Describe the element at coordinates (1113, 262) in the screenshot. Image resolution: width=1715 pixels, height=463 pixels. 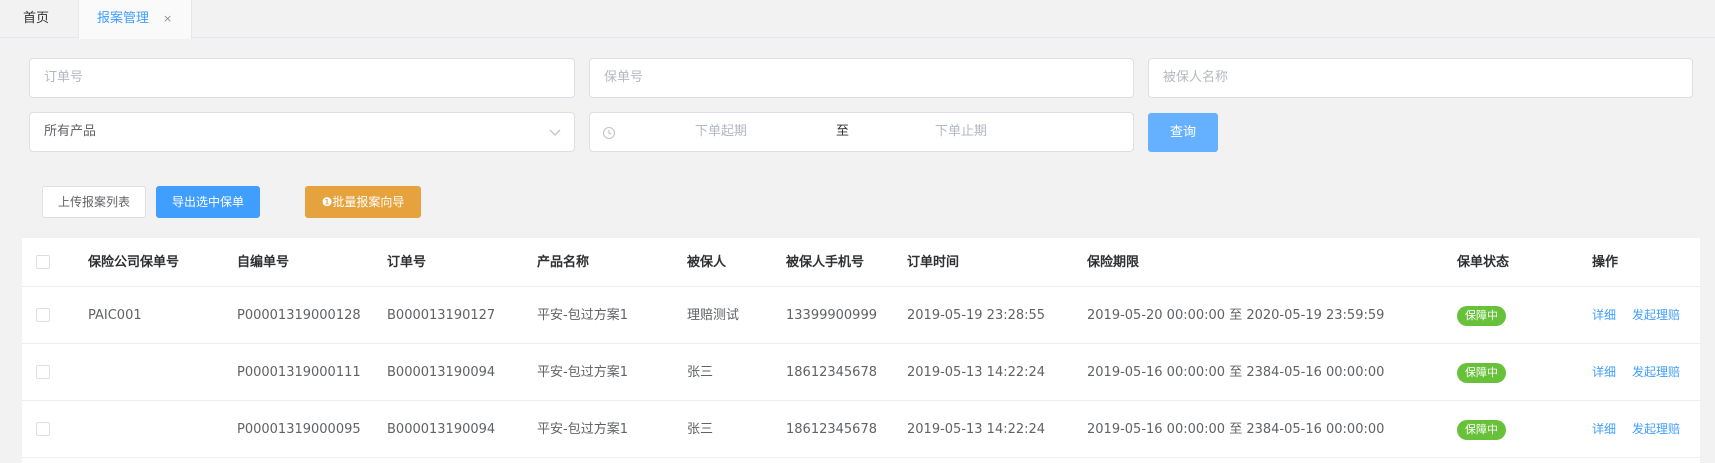
I see `col-period: 保险期限` at that location.